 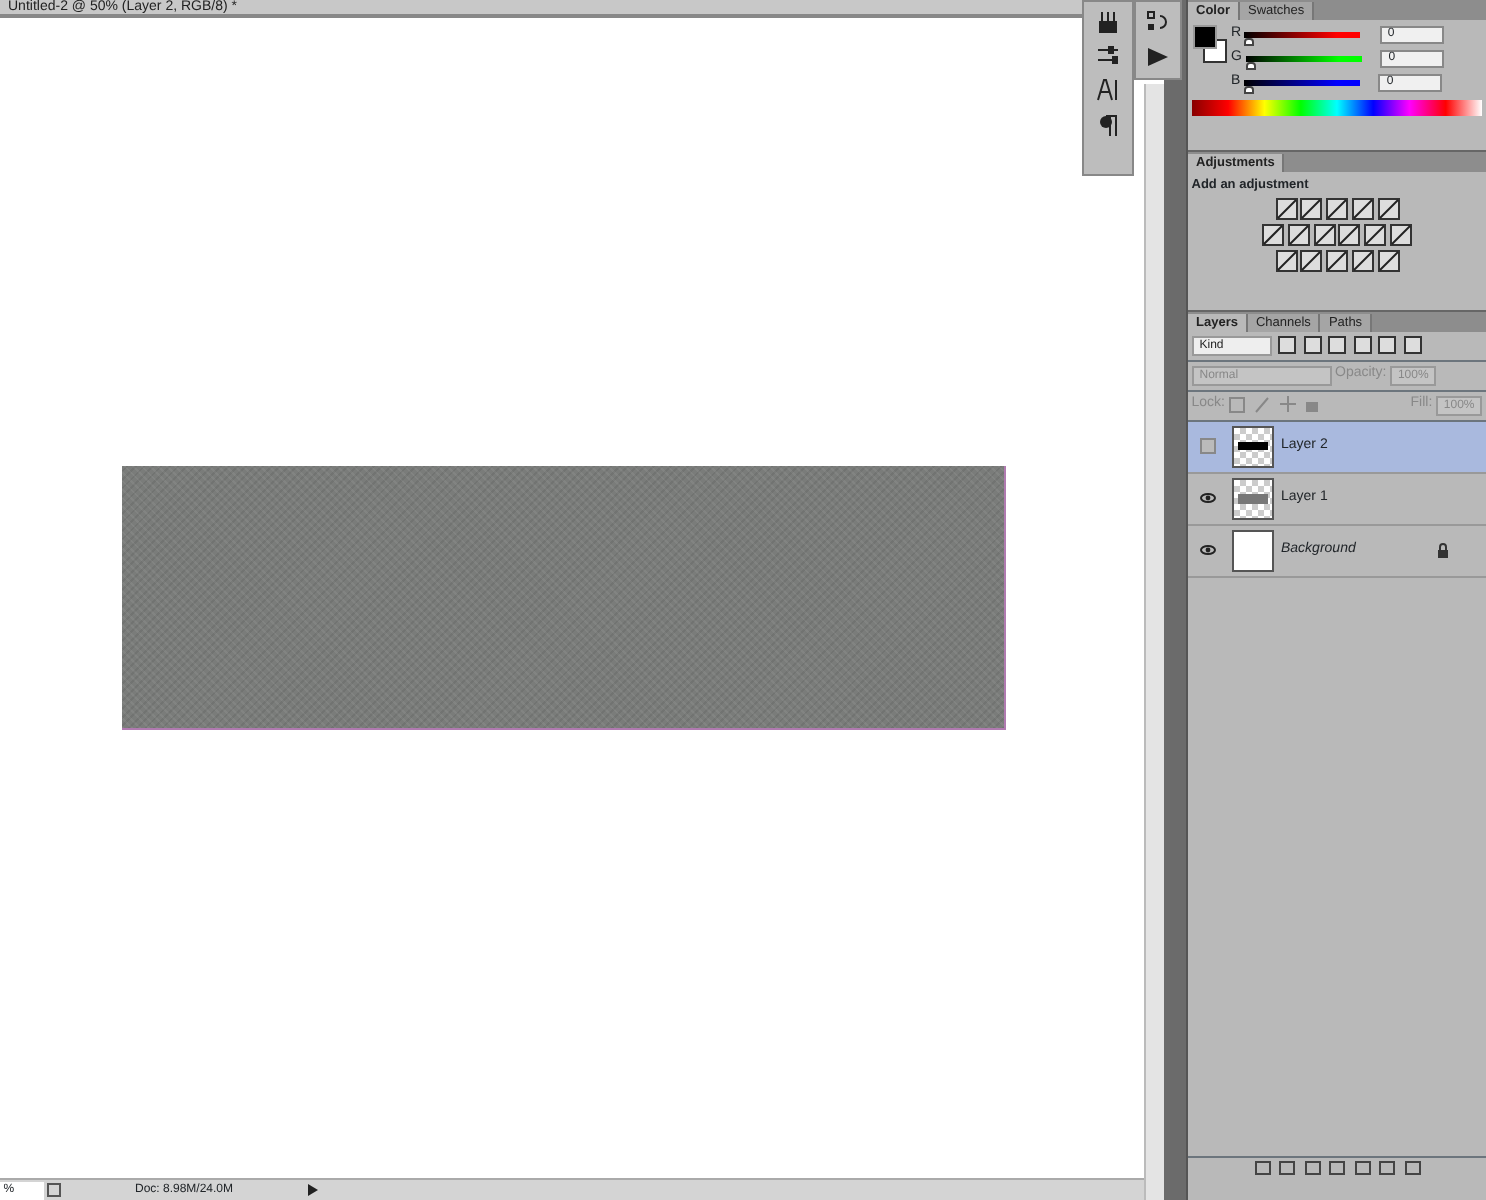 I want to click on sliders-icon, so click(x=1108, y=56).